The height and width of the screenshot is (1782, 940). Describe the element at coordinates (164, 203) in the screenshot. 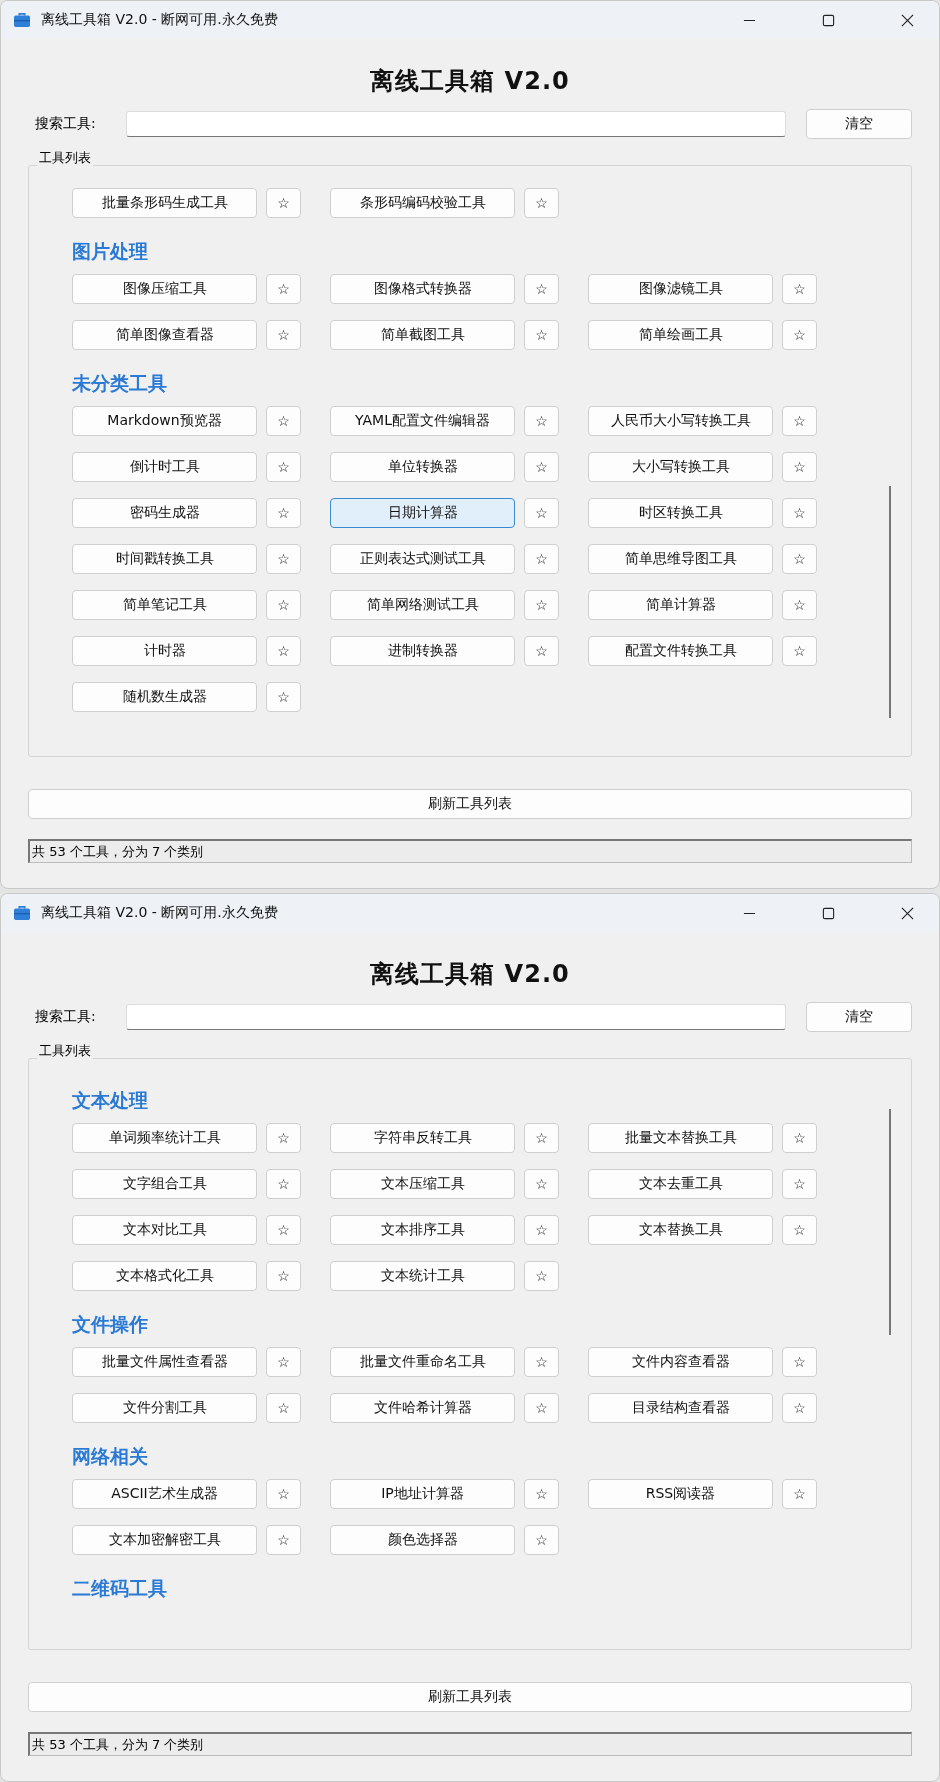

I see `tool-button: 批量条形码生成工具` at that location.